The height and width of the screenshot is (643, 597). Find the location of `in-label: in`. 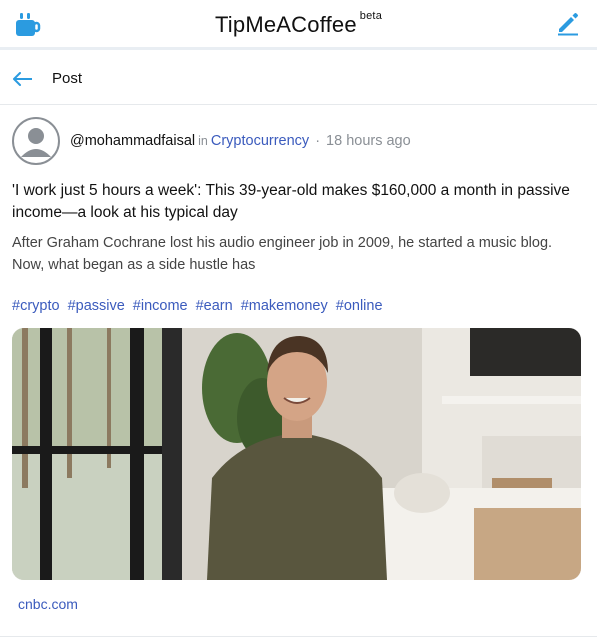

in-label: in is located at coordinates (203, 141).